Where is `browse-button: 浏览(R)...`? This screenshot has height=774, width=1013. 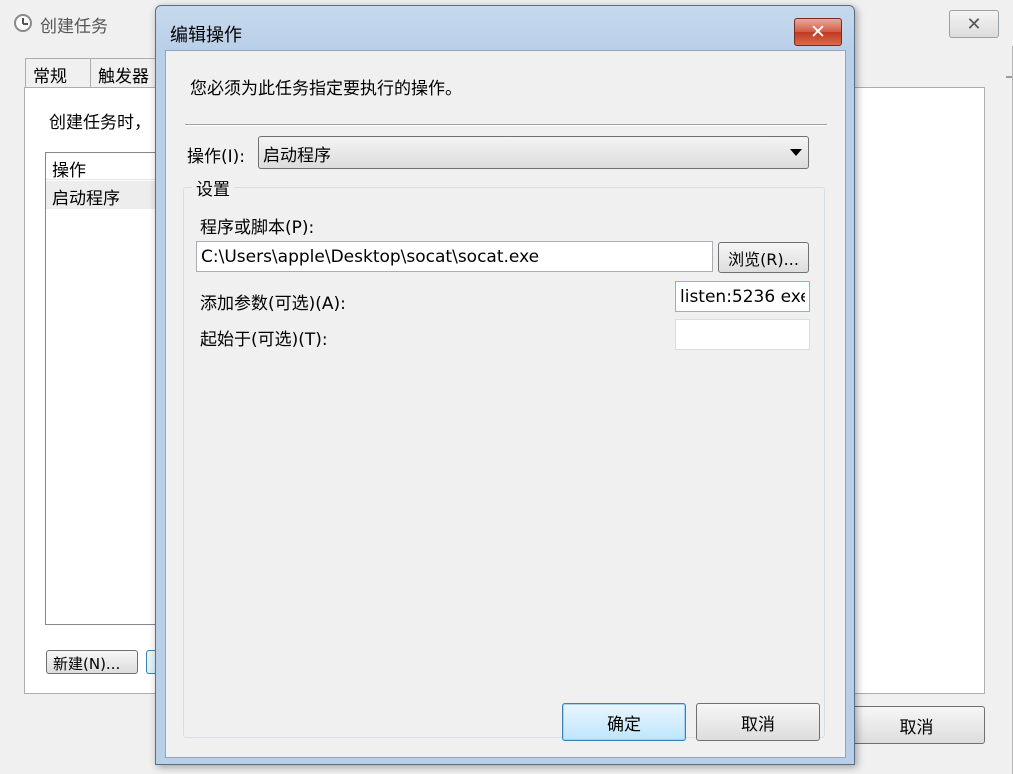
browse-button: 浏览(R)... is located at coordinates (763, 257).